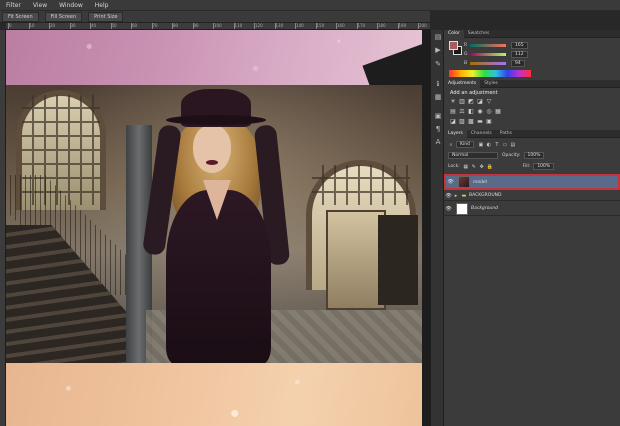 The width and height of the screenshot is (620, 426). Describe the element at coordinates (544, 166) in the screenshot. I see `fill-field: 100%` at that location.